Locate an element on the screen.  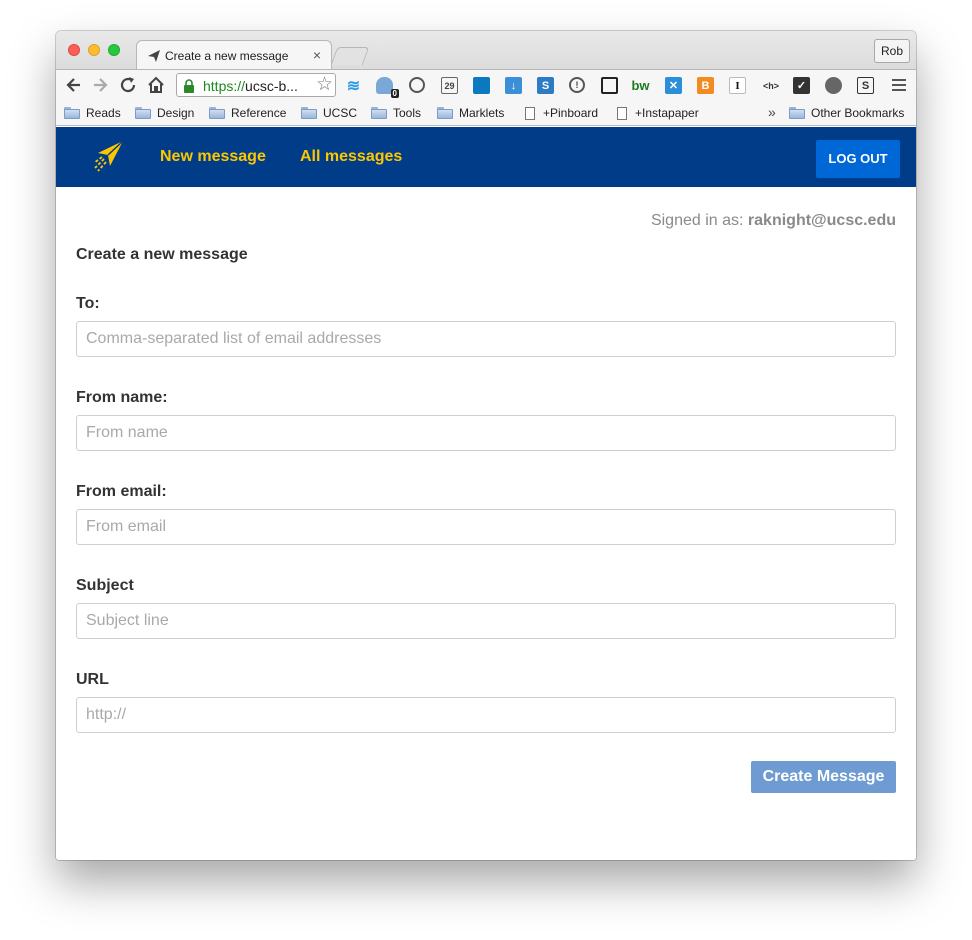
compass-extension-icon is located at coordinates (833, 85).